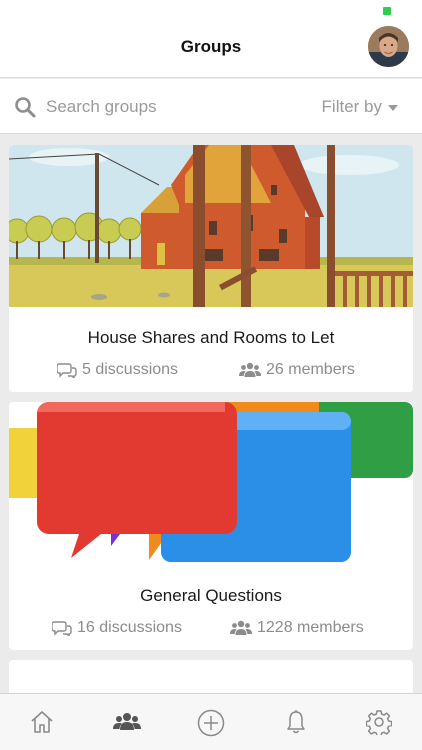 This screenshot has width=422, height=750. I want to click on filter-dropdown: Filter by, so click(360, 107).